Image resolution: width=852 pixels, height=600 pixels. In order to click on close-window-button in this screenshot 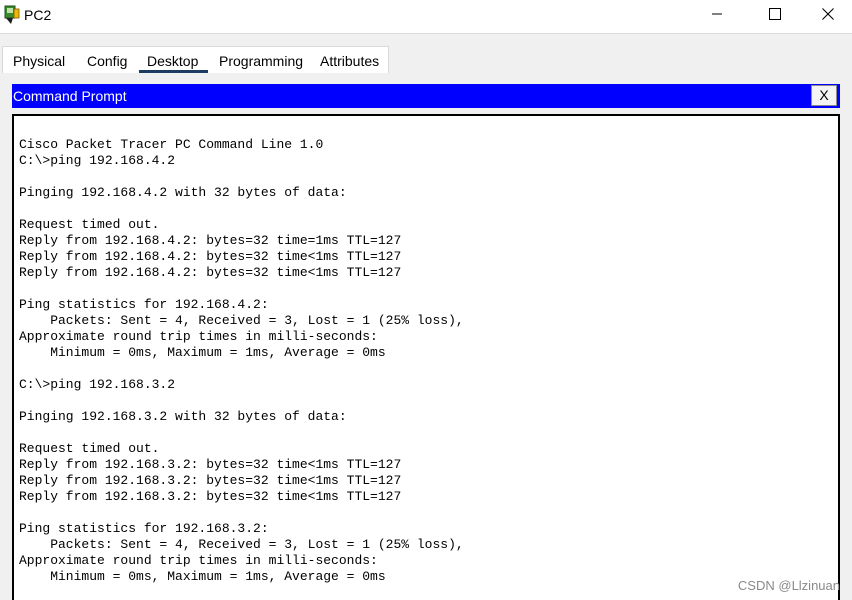, I will do `click(828, 16)`.